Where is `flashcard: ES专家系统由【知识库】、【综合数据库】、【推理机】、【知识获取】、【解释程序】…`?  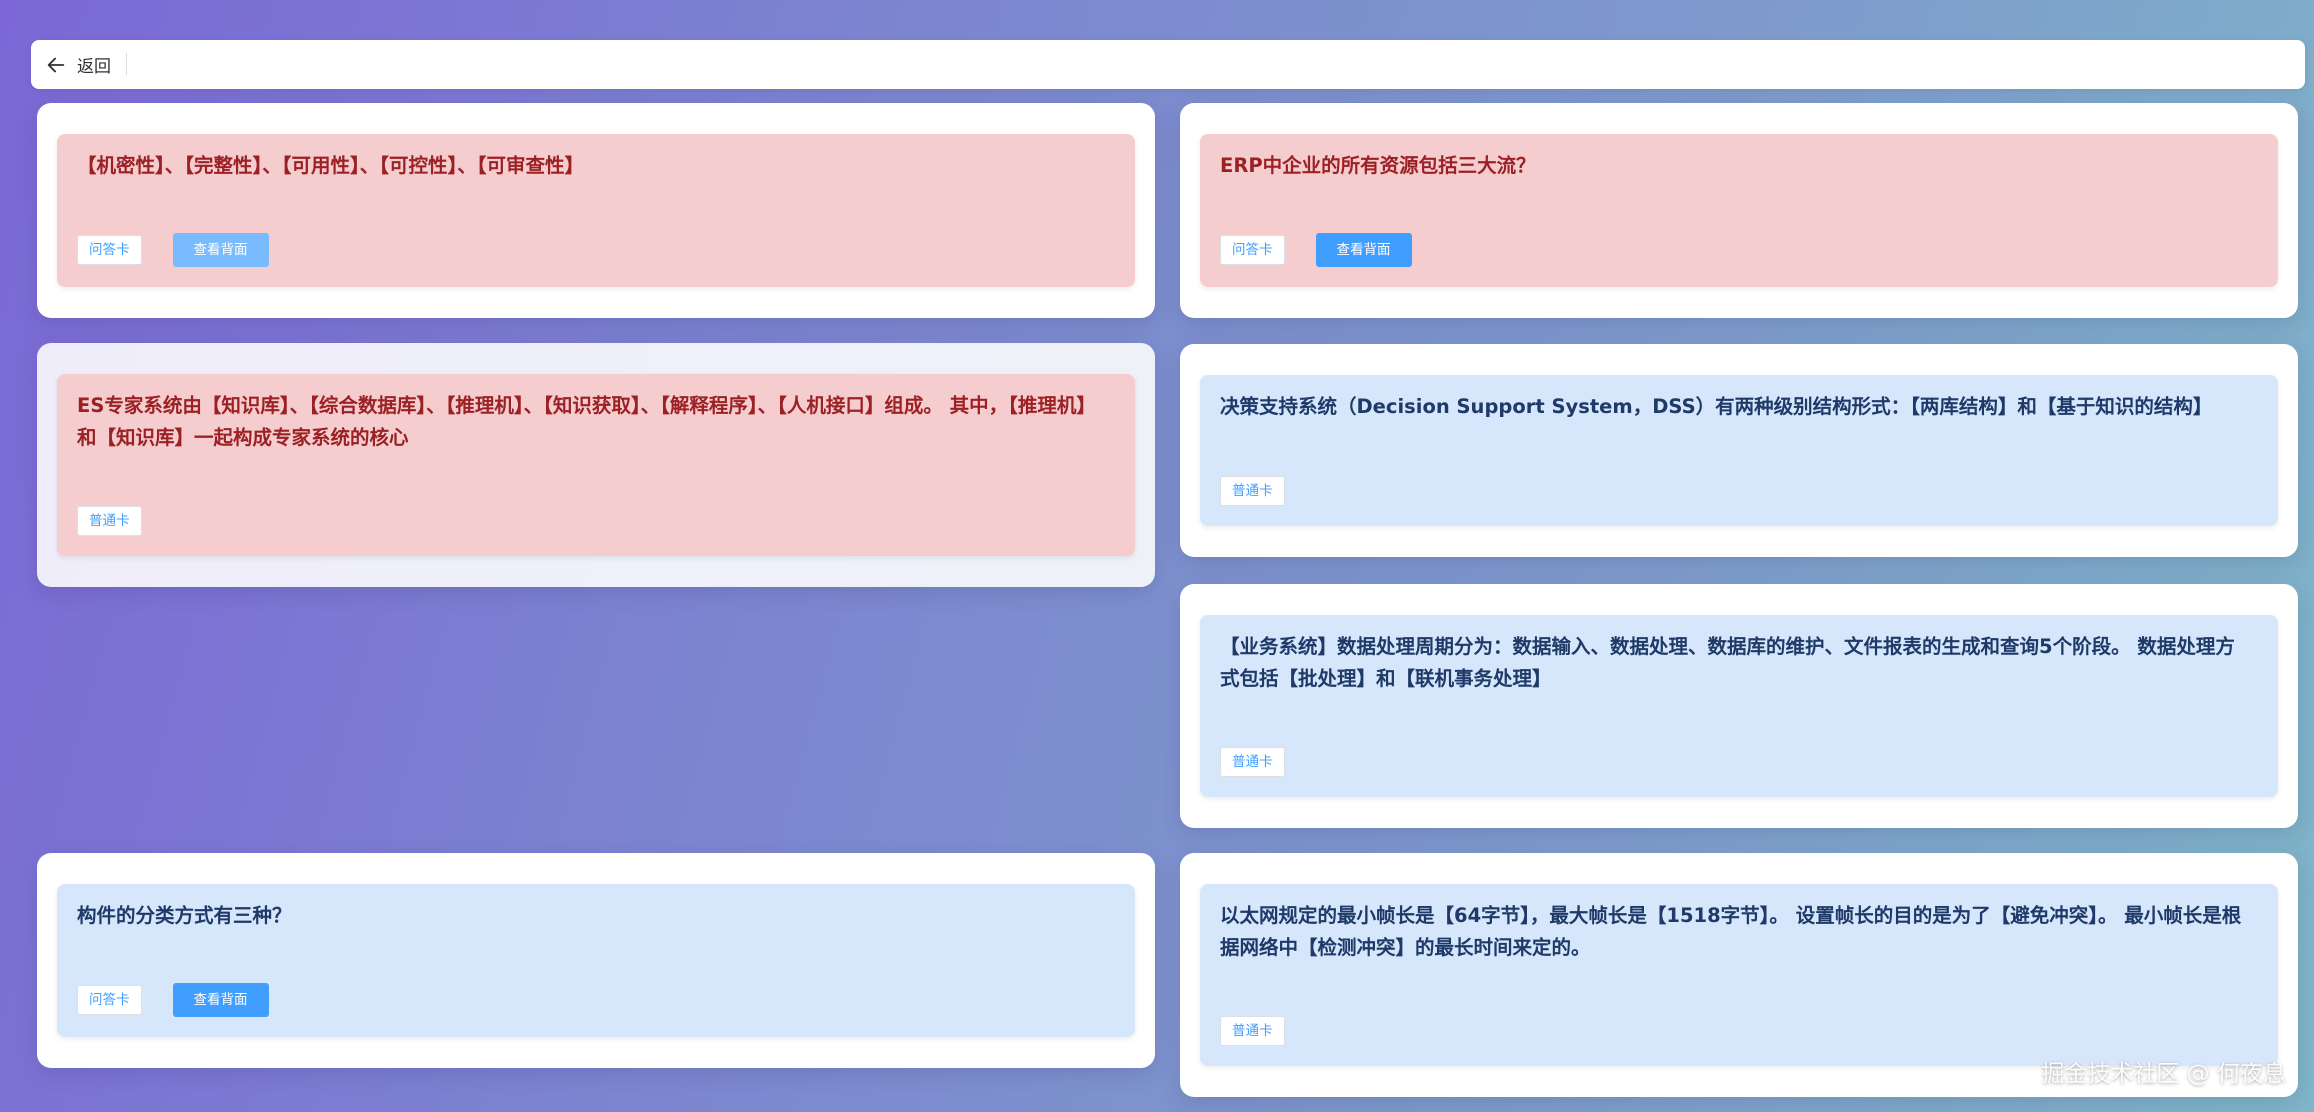
flashcard: ES专家系统由【知识库】、【综合数据库】、【推理机】、【知识获取】、【解释程序】… is located at coordinates (596, 465).